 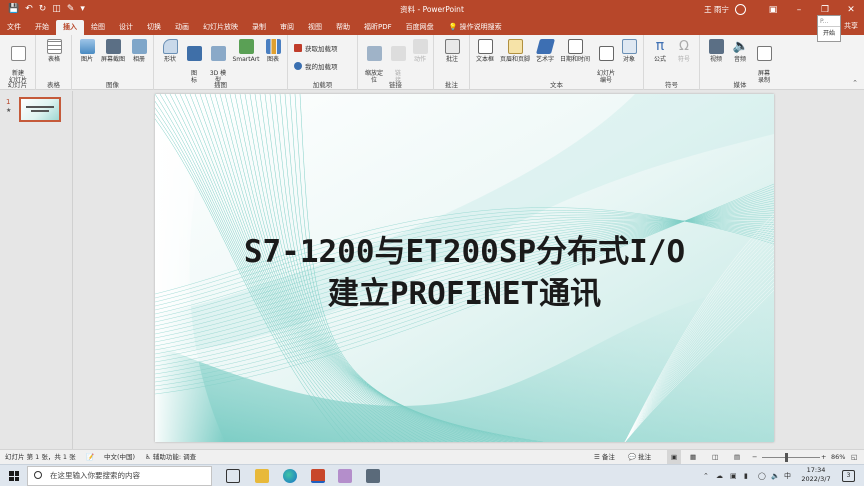 What do you see at coordinates (315, 27) in the screenshot?
I see `tab-view: 视图` at bounding box center [315, 27].